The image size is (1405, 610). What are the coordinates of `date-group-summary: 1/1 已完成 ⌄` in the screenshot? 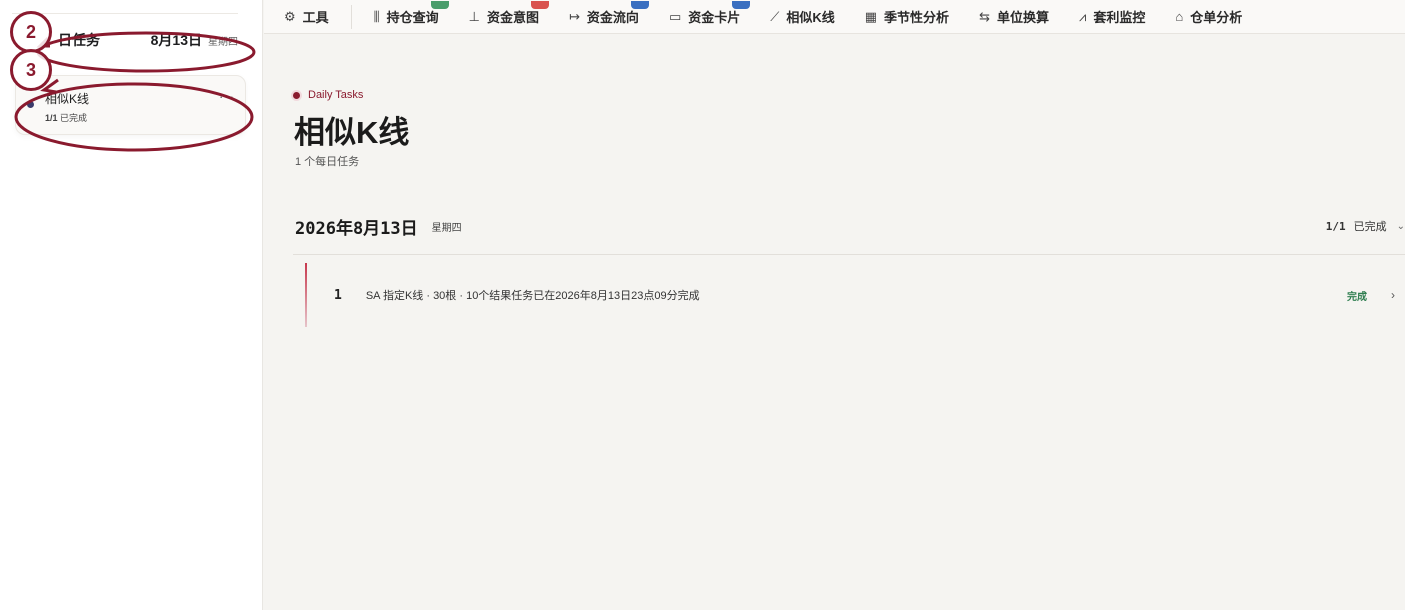 It's located at (1365, 226).